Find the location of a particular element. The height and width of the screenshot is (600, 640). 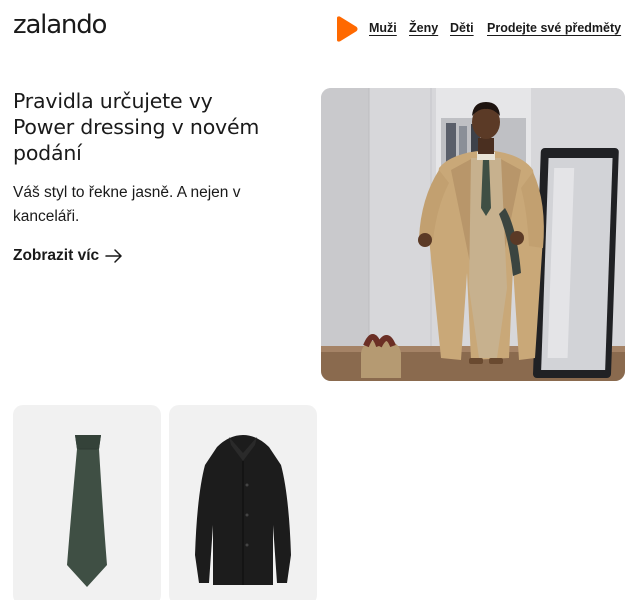

product-card-tie is located at coordinates (87, 502).